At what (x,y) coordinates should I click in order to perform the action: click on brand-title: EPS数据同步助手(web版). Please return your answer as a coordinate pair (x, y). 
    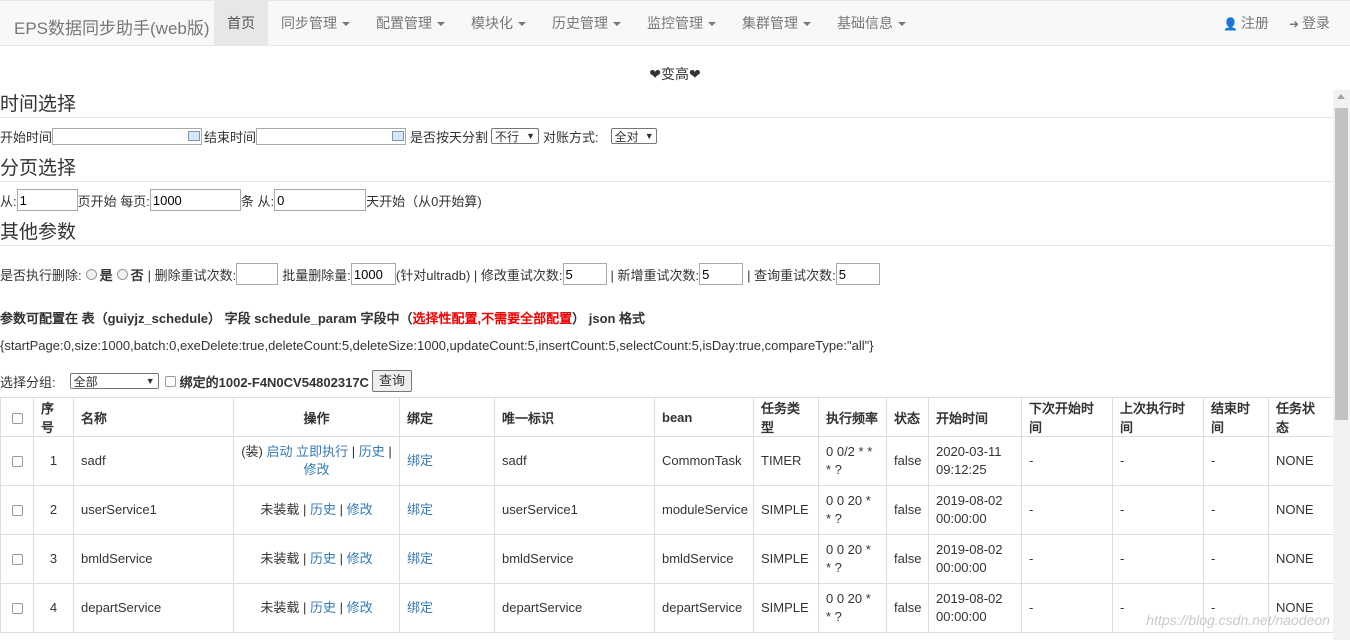
    Looking at the image, I should click on (112, 26).